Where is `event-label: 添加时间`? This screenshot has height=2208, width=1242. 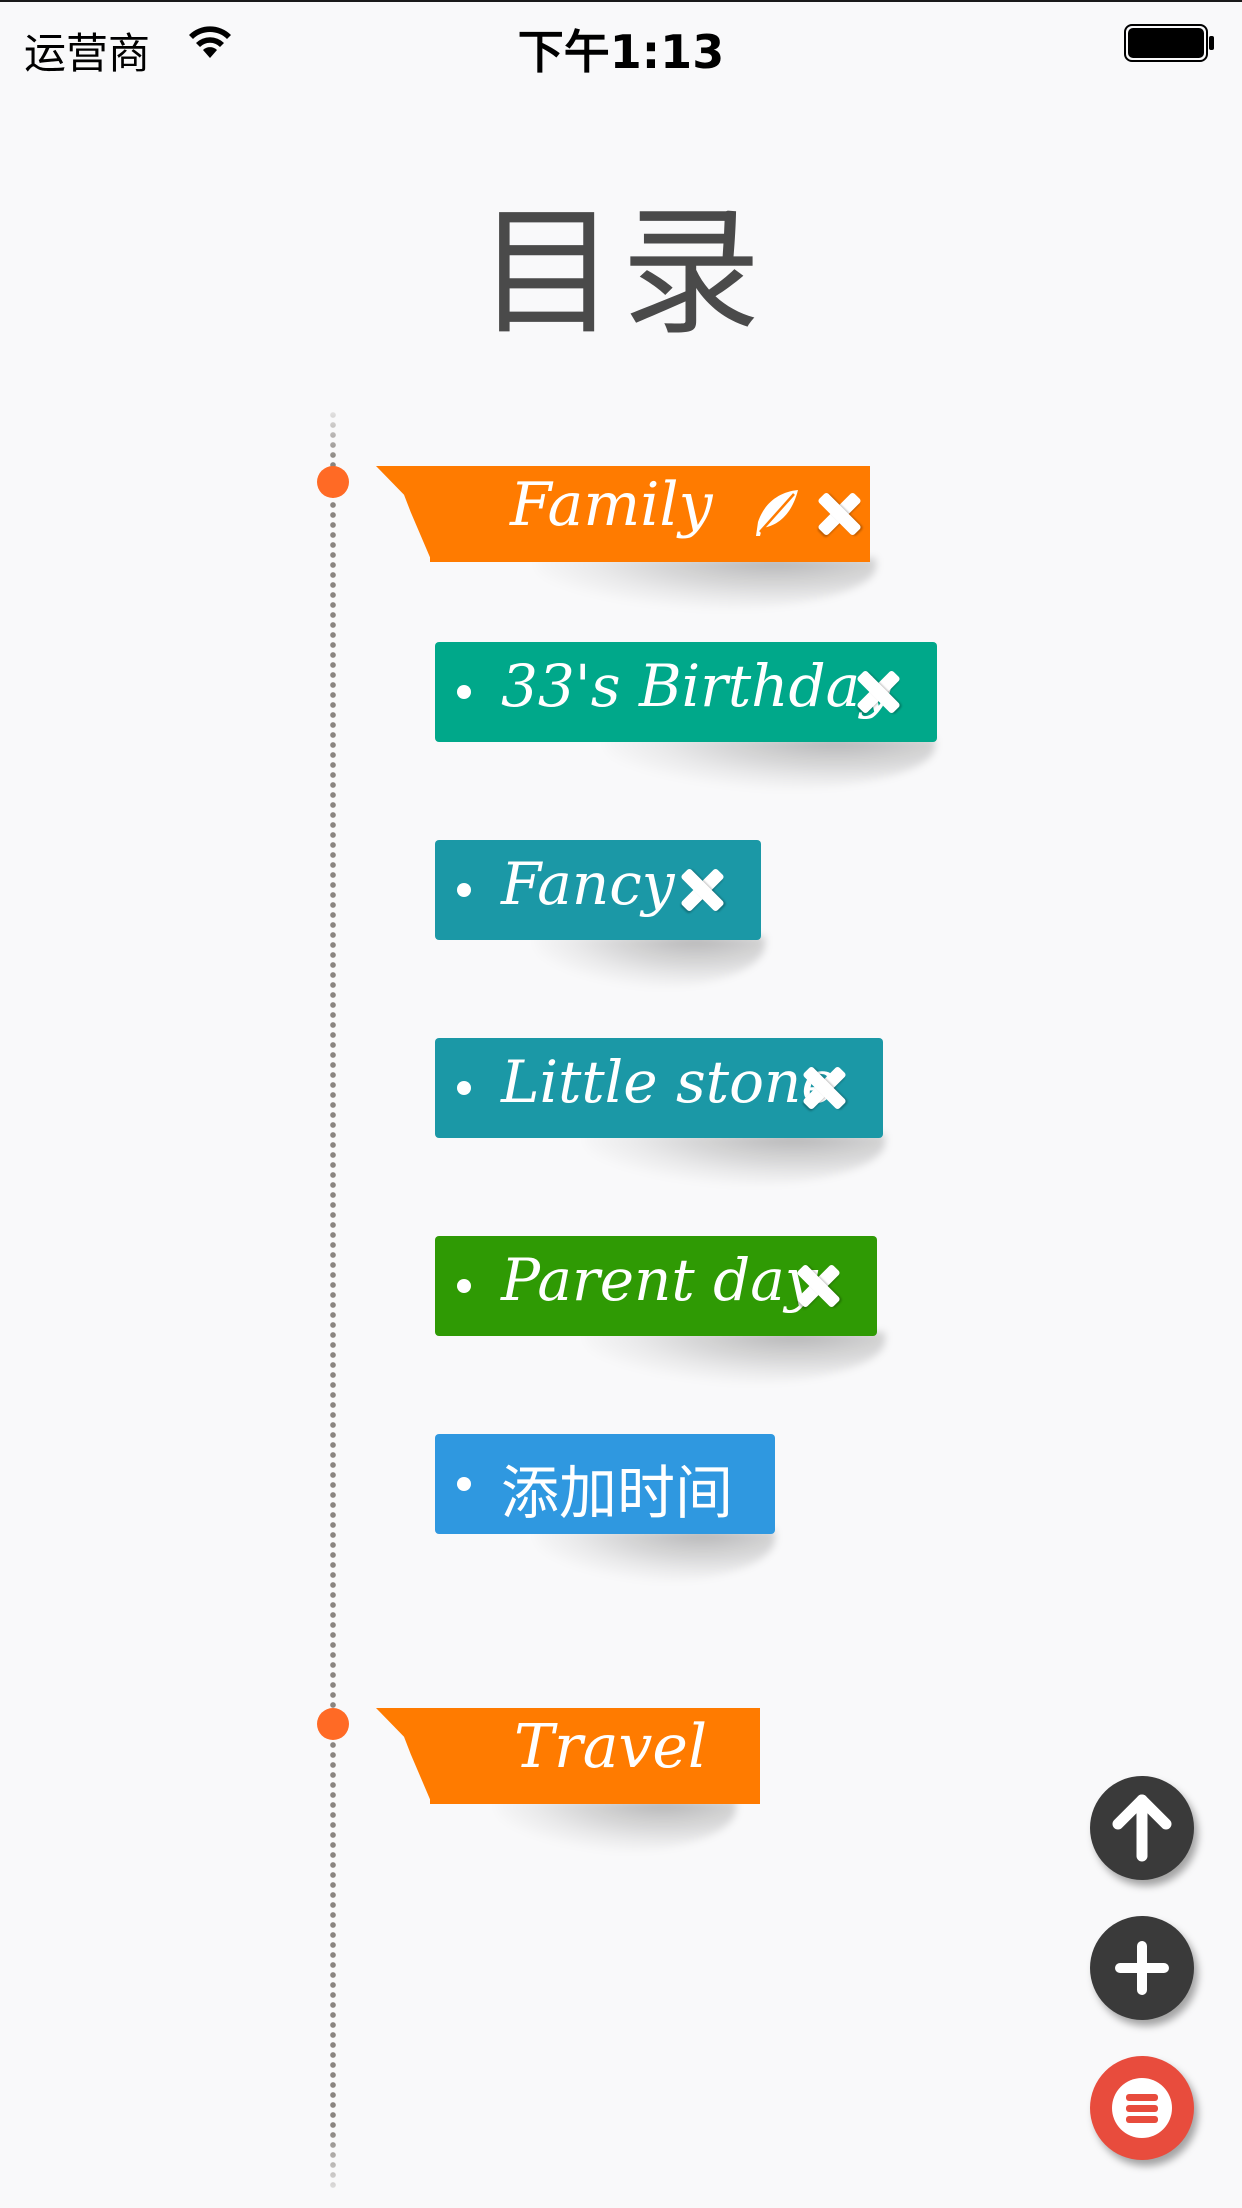 event-label: 添加时间 is located at coordinates (617, 1493).